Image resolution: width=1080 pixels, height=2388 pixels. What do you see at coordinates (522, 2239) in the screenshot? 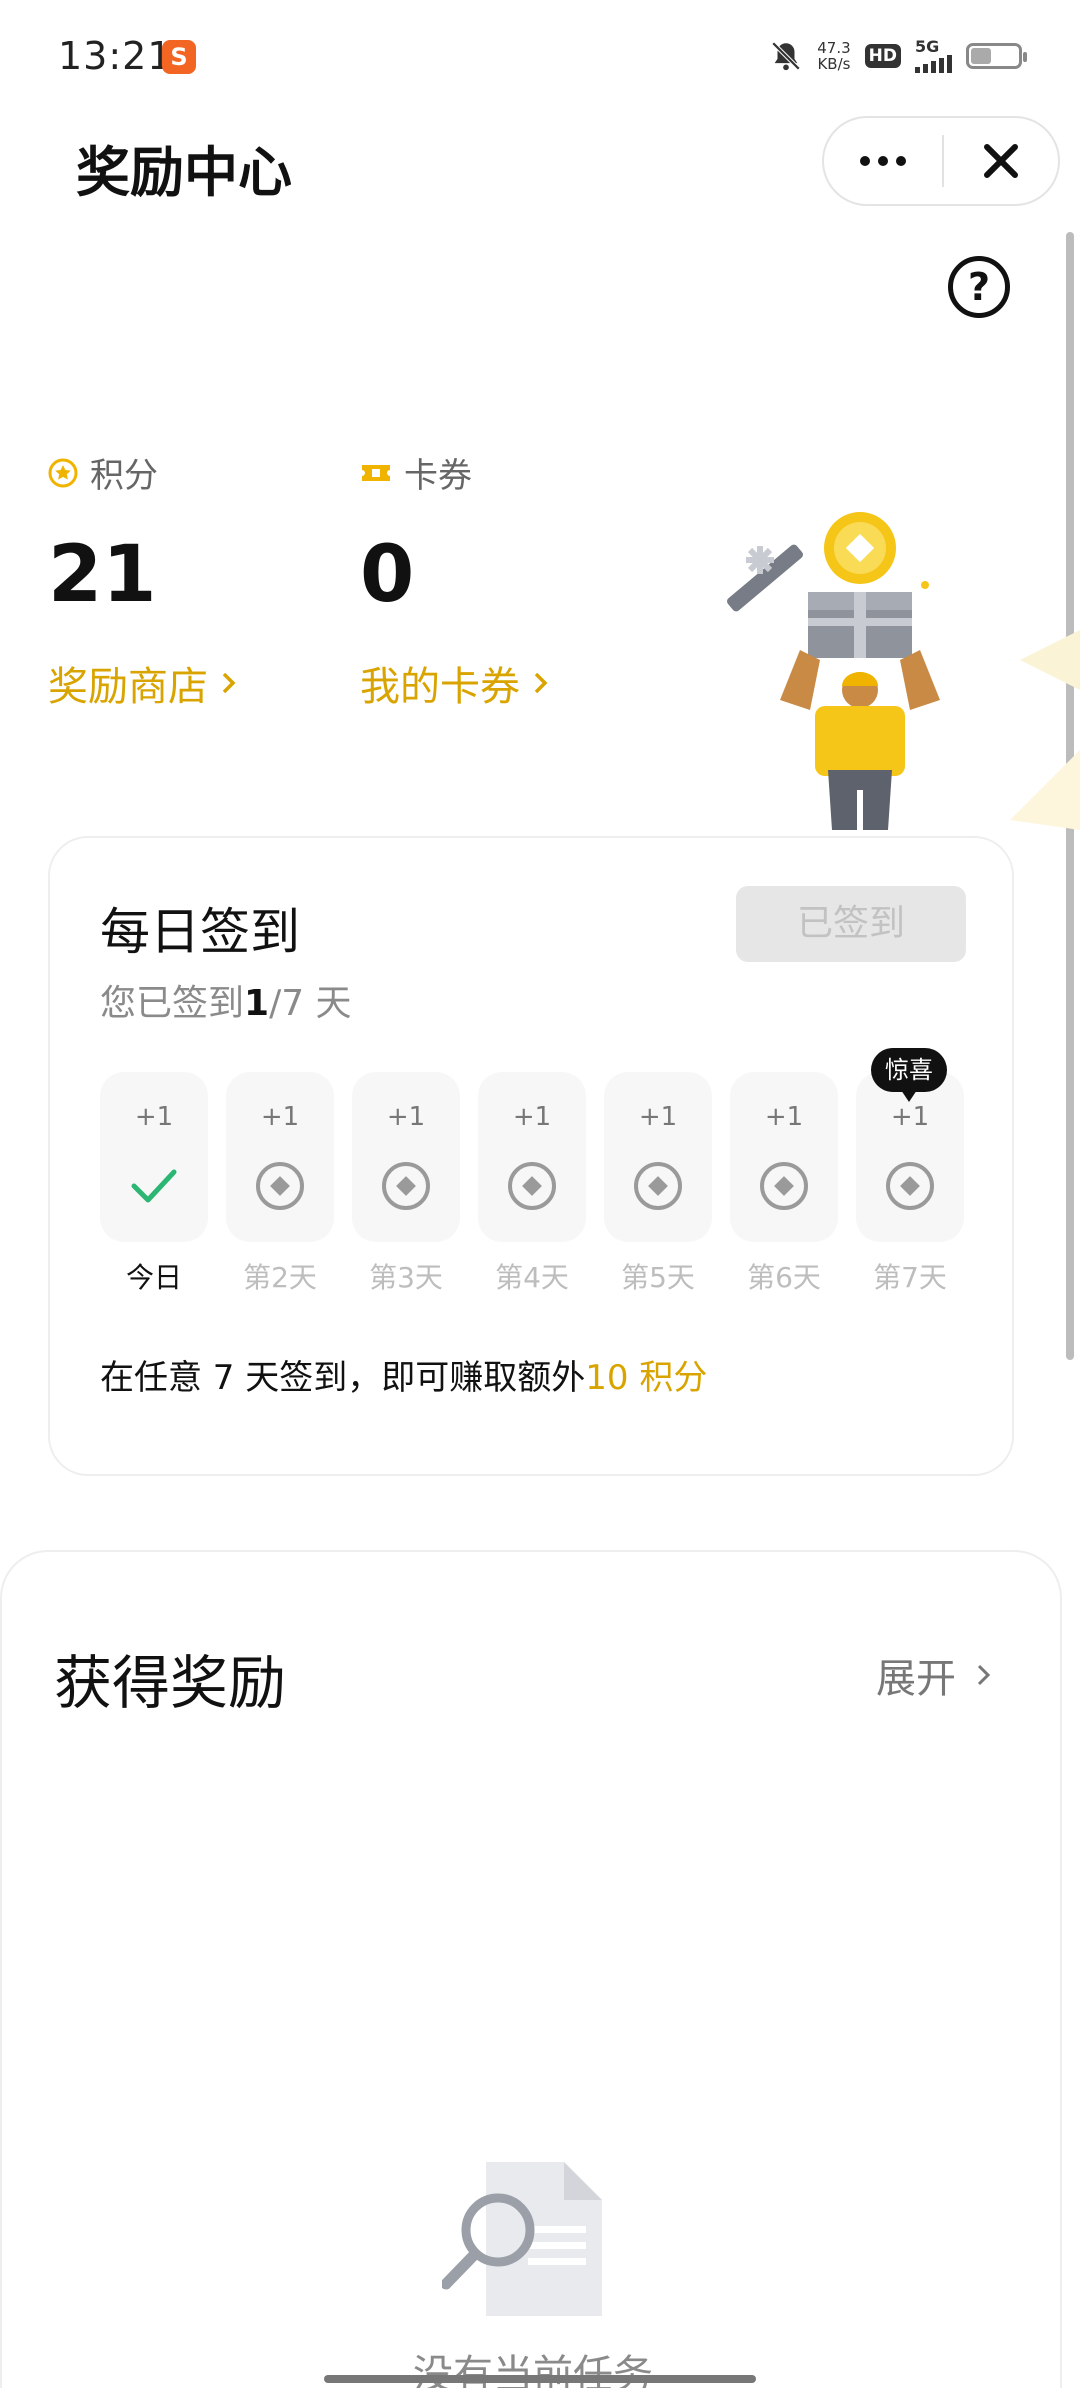
I see `empty-document-search-icon` at bounding box center [522, 2239].